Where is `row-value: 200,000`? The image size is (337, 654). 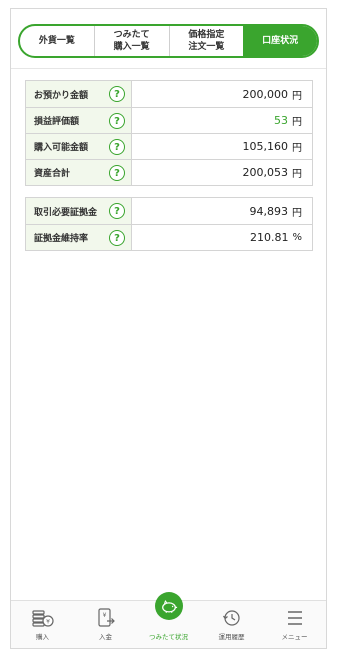 row-value: 200,000 is located at coordinates (265, 94).